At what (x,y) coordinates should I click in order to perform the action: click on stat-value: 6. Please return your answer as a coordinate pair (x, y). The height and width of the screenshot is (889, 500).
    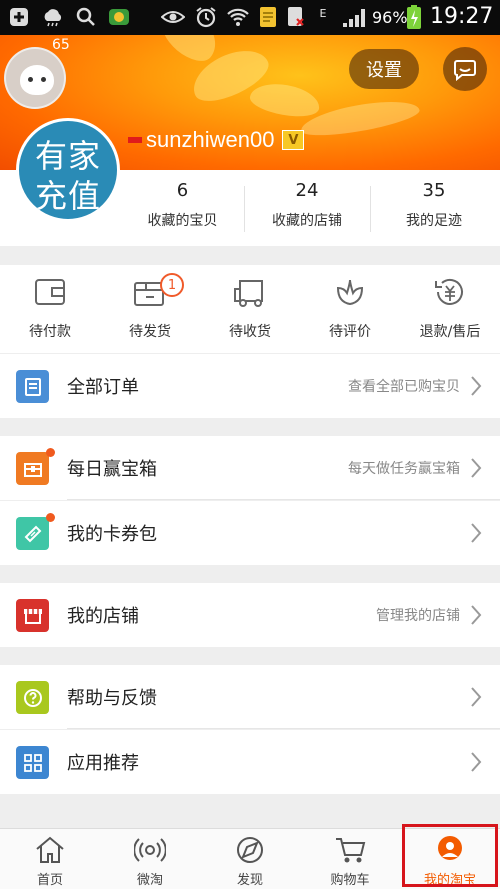
    Looking at the image, I should click on (182, 190).